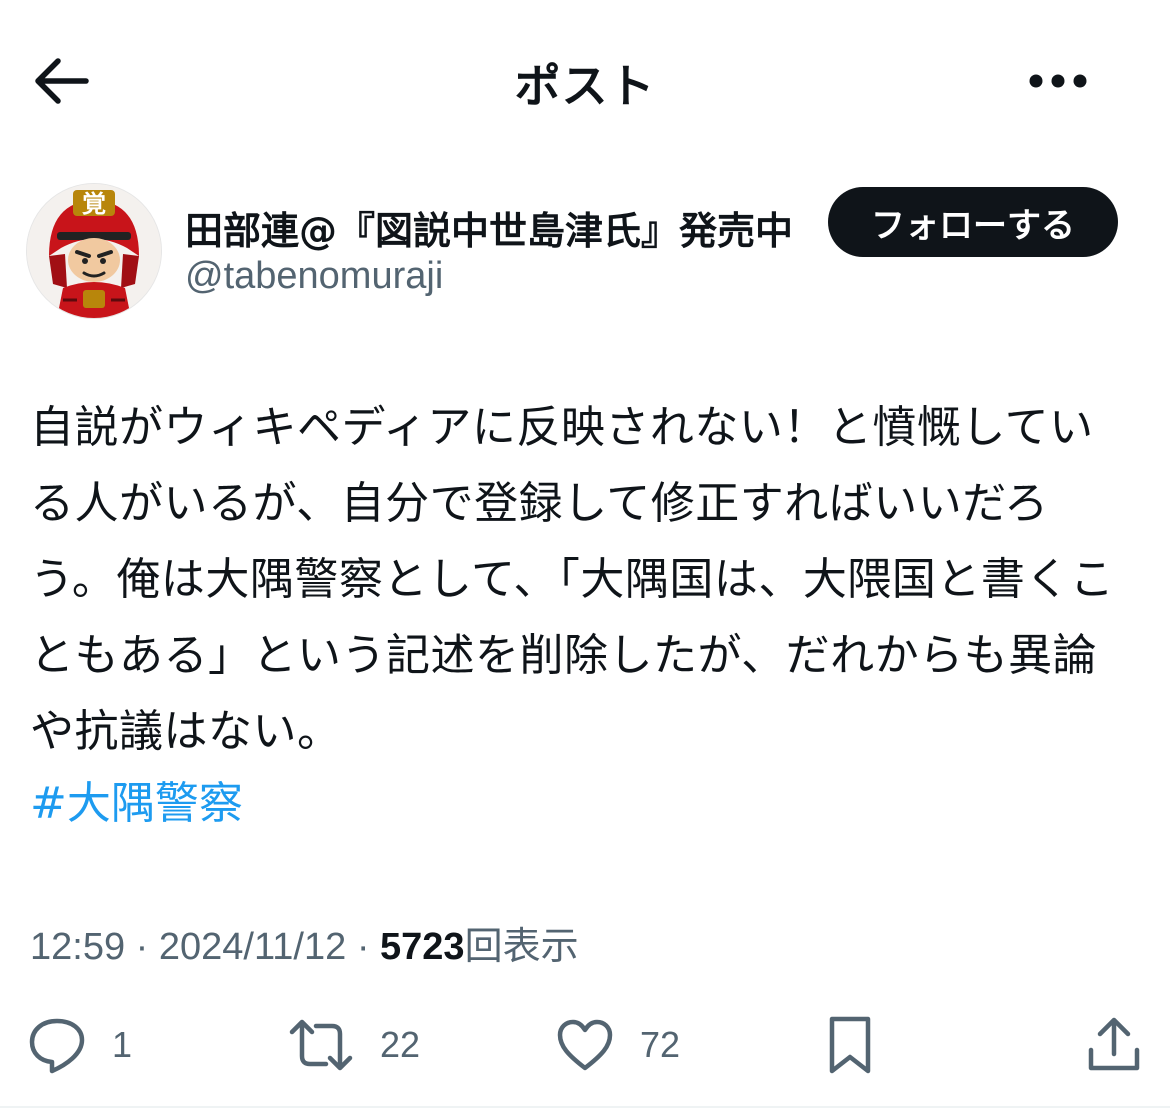 The image size is (1170, 1114). Describe the element at coordinates (973, 222) in the screenshot. I see `follow-button: フォローする` at that location.